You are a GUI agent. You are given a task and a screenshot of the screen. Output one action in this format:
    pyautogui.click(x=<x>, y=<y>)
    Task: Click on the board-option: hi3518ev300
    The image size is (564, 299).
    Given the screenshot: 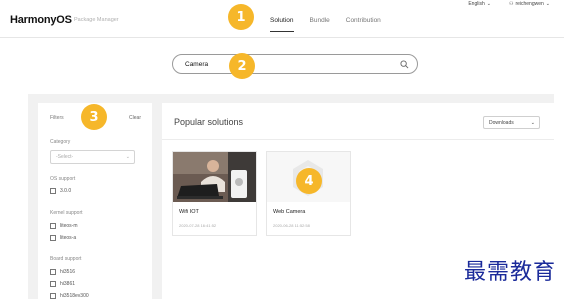 What is the action you would take?
    pyautogui.click(x=69, y=296)
    